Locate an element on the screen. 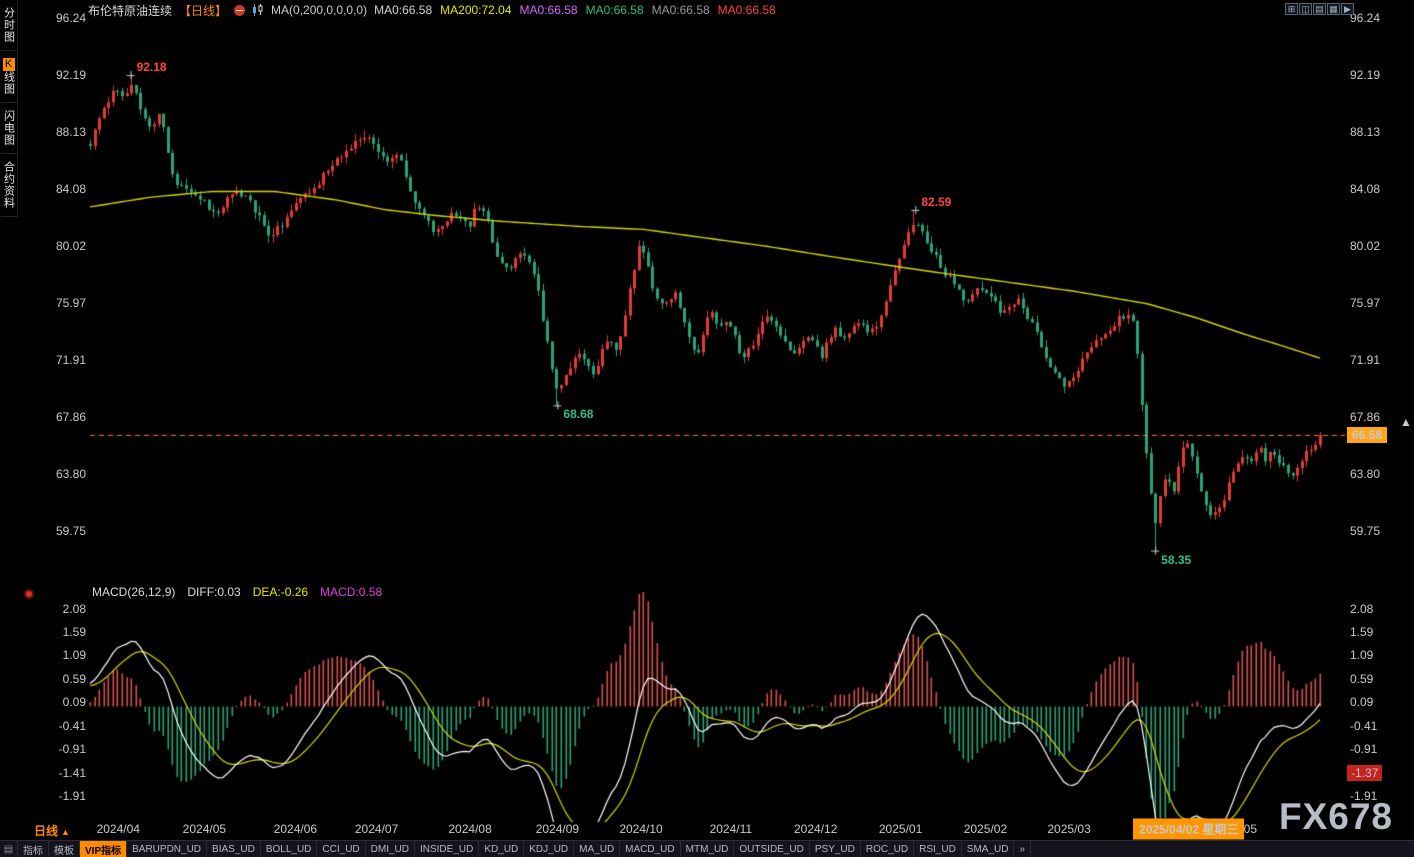 This screenshot has height=857, width=1414. window-controls: ⊞ ◫ ▤ ▦ ▶ is located at coordinates (1319, 9).